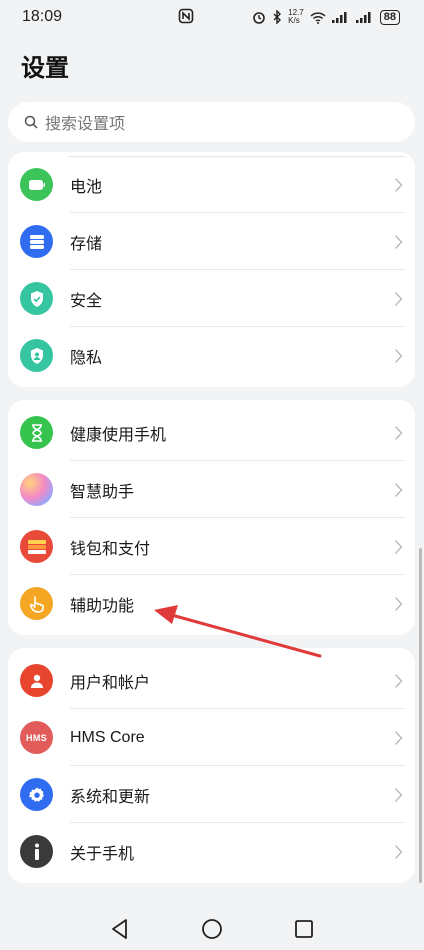 The height and width of the screenshot is (950, 424). I want to click on settings-item-system-update: 系统和更新, so click(211, 794).